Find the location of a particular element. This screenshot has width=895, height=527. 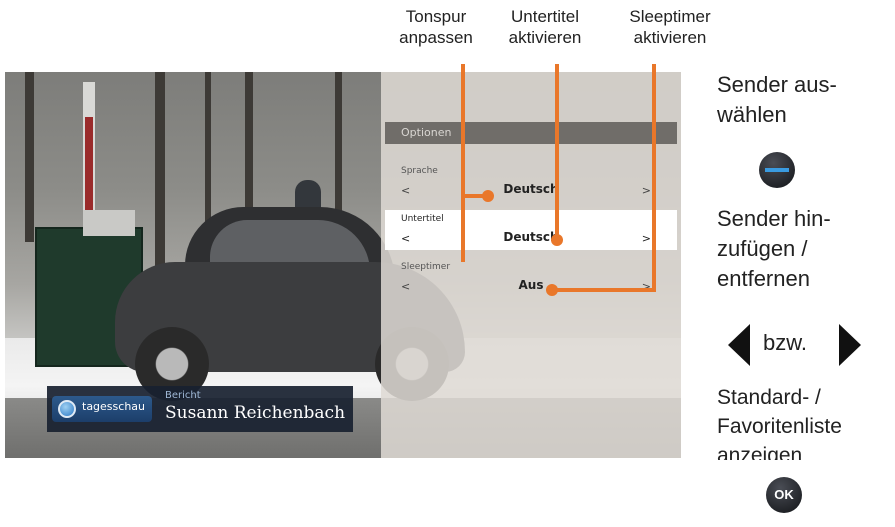

legend-bzw: bzw. is located at coordinates (785, 342).